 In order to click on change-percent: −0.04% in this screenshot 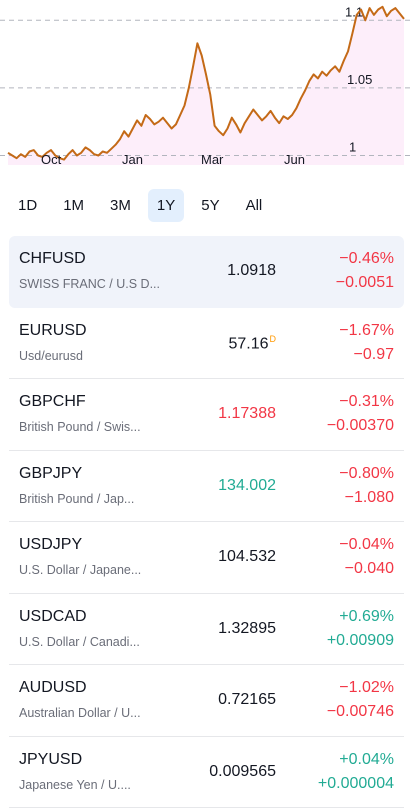, I will do `click(366, 544)`.